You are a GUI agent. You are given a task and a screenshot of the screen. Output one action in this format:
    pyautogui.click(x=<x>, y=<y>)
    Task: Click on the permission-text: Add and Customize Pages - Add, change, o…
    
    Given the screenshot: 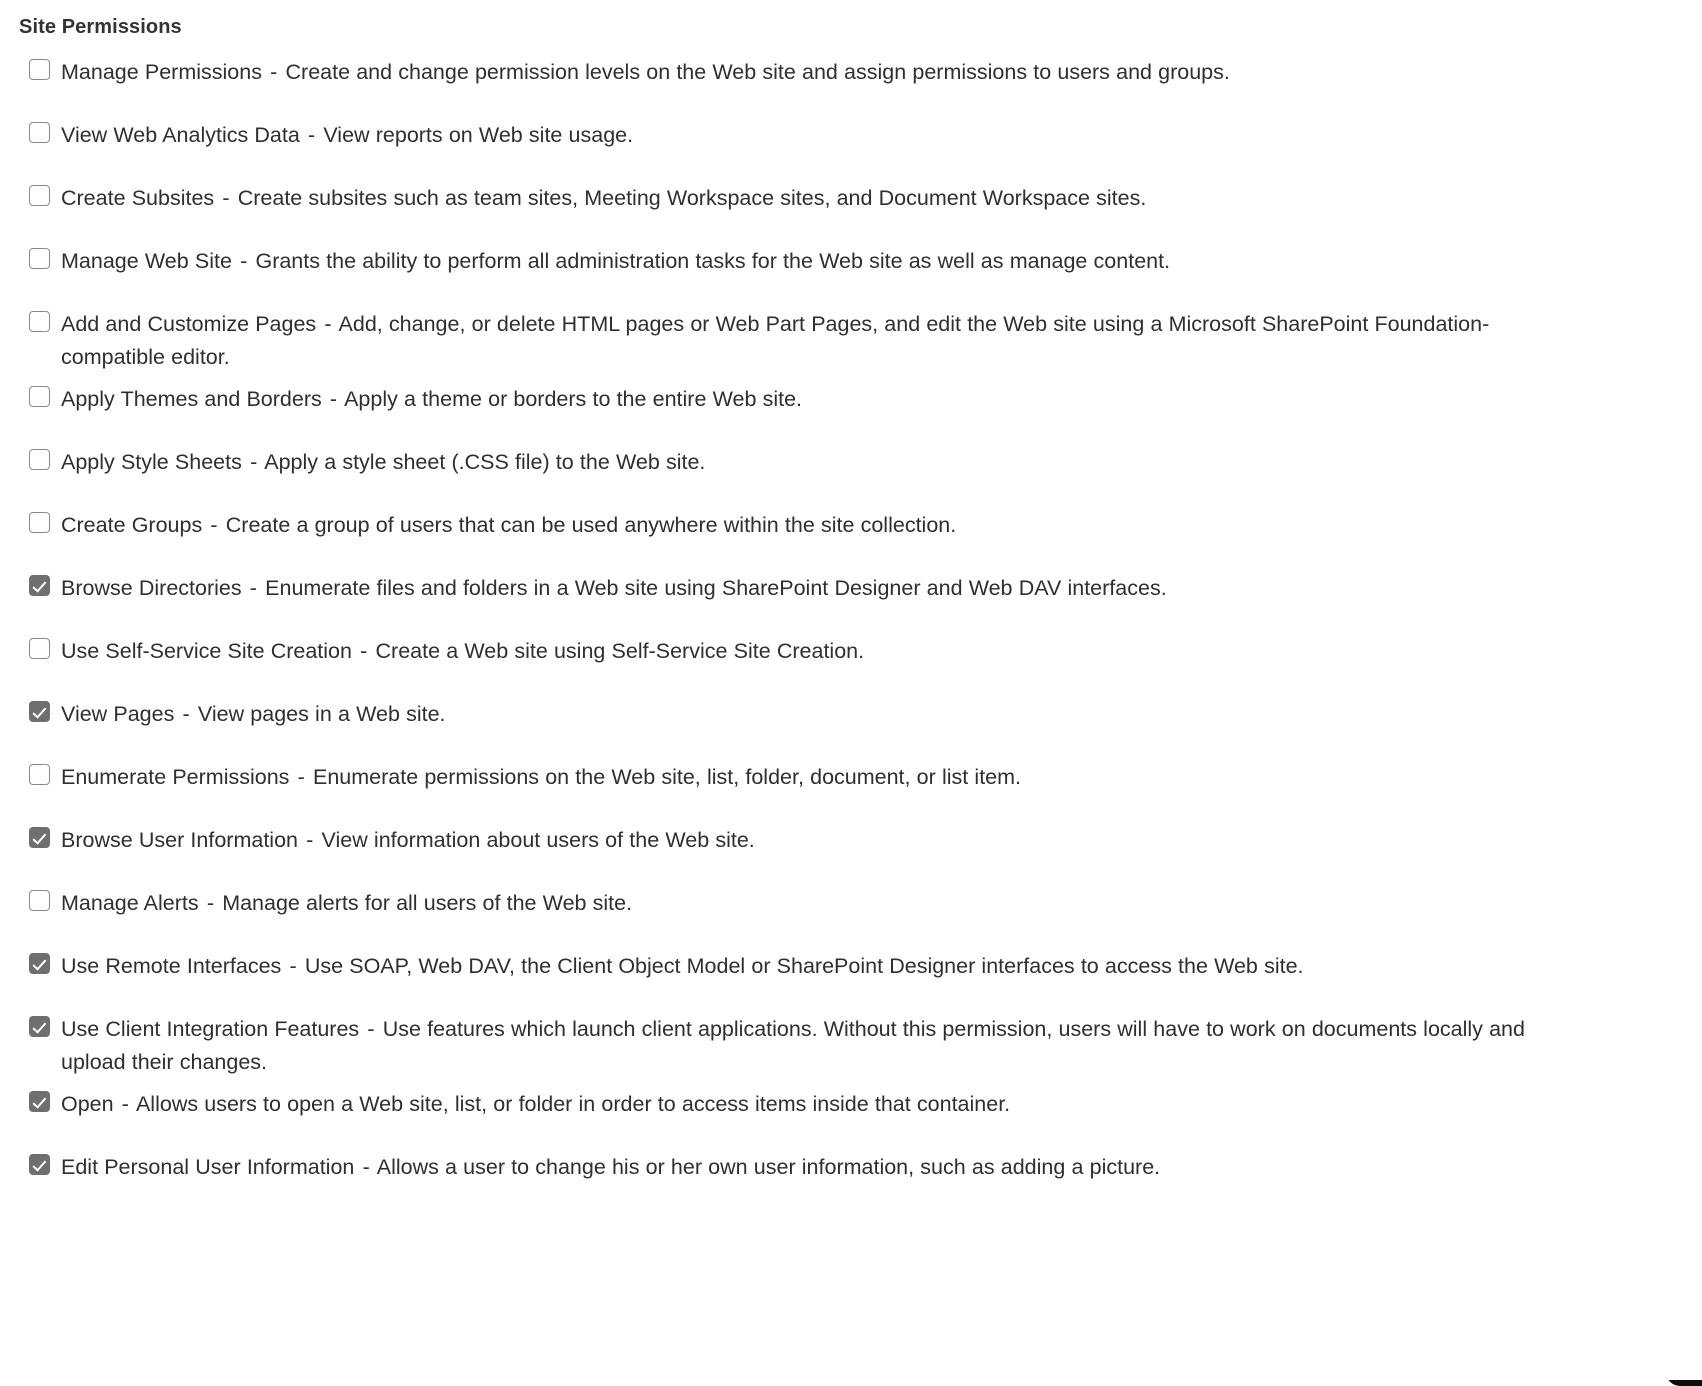 What is the action you would take?
    pyautogui.click(x=881, y=341)
    